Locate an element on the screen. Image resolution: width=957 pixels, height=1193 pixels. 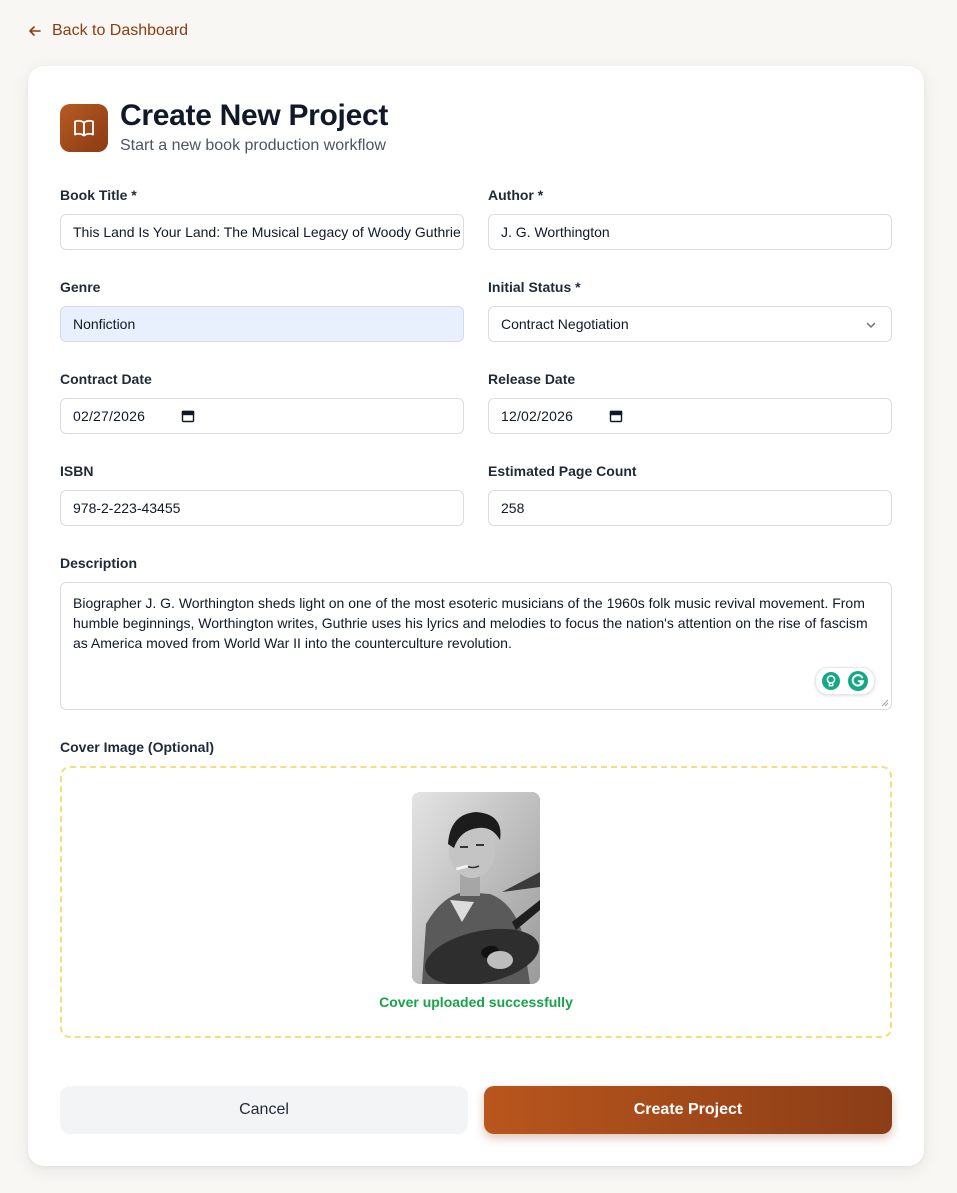
page-subtitle: Start a new book production workflow is located at coordinates (253, 145).